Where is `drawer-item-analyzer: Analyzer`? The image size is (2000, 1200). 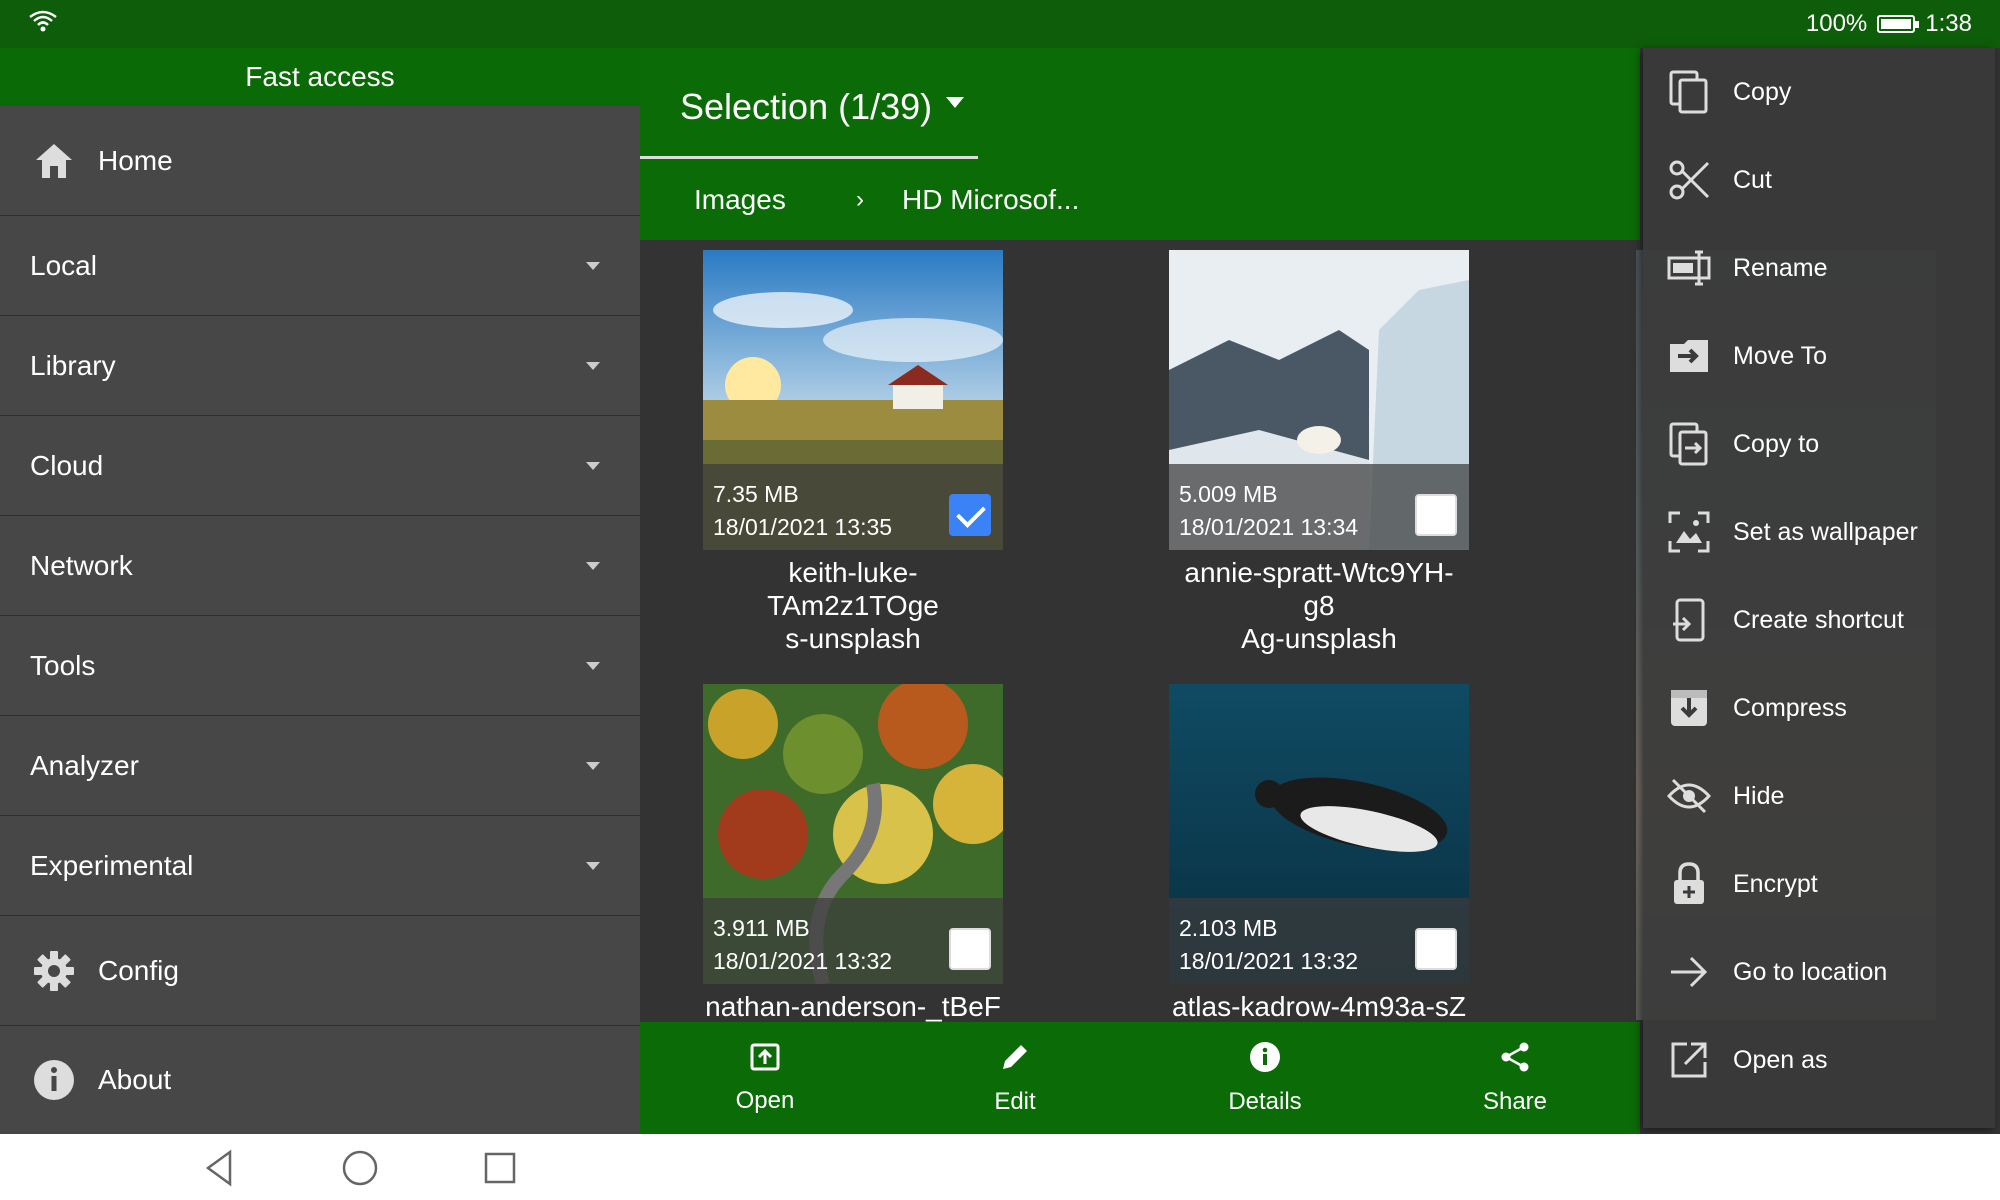
drawer-item-analyzer: Analyzer is located at coordinates (320, 766).